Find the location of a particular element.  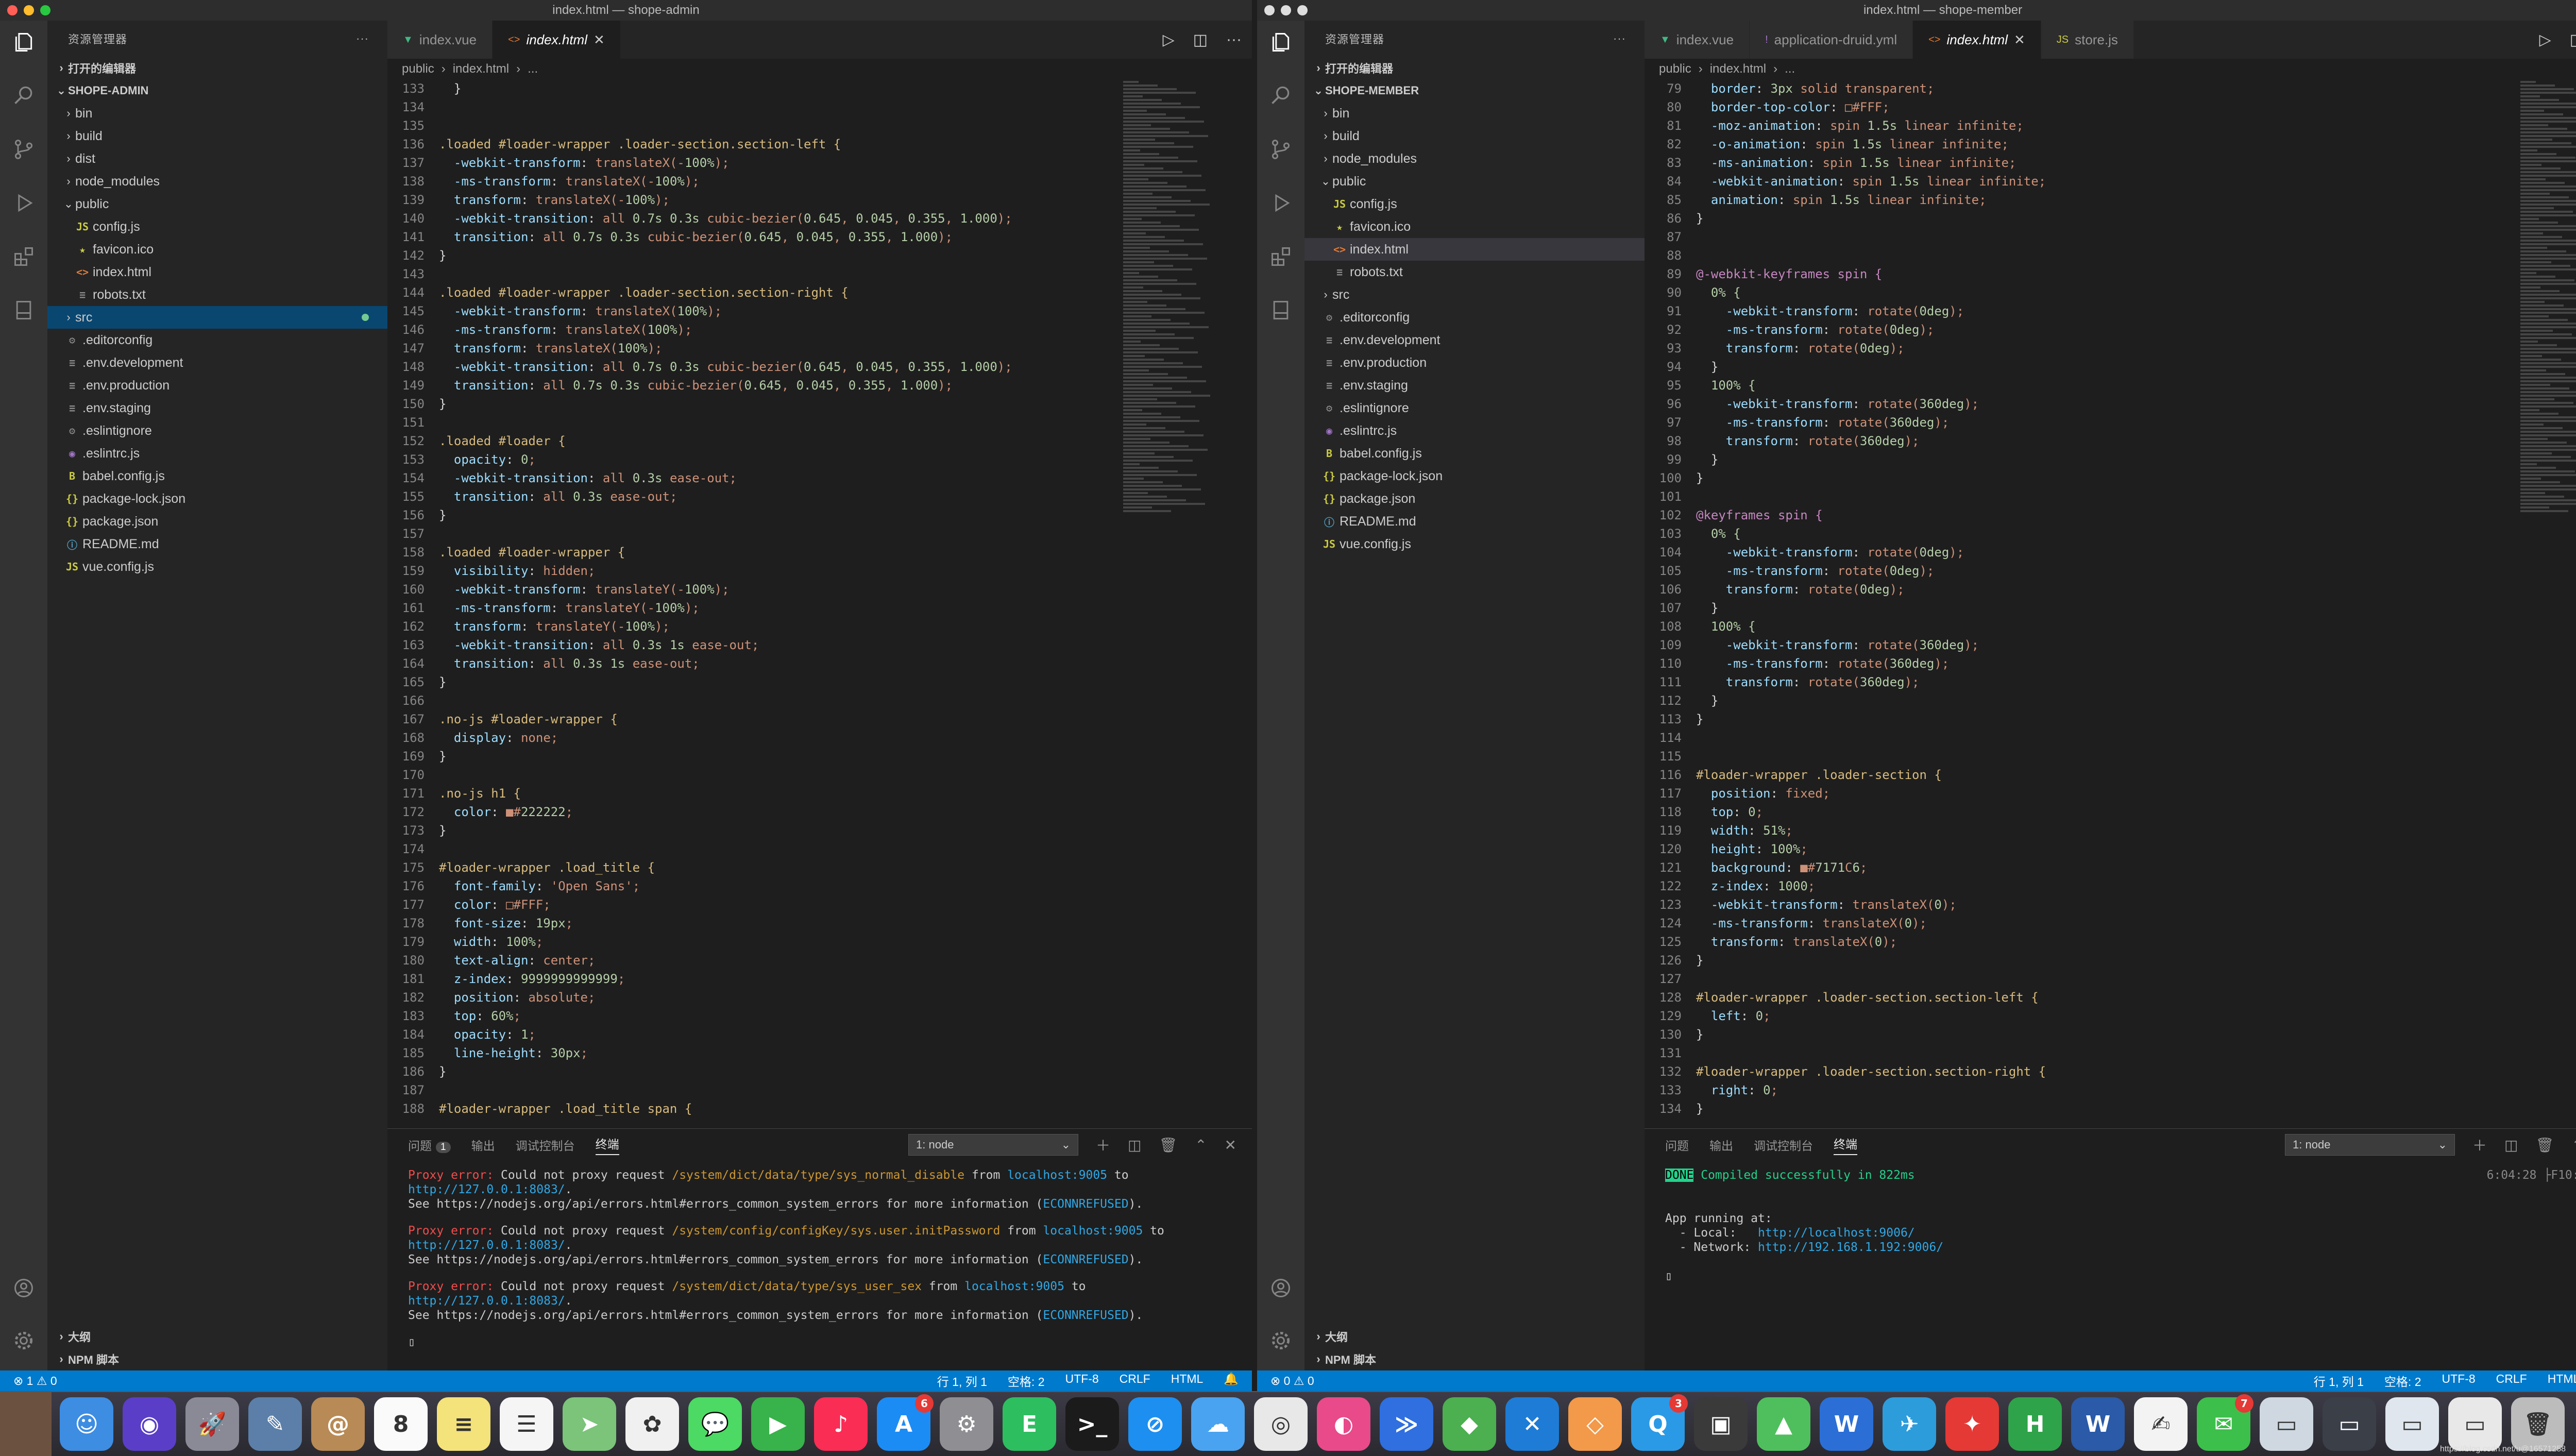

minimize-window-button is located at coordinates (1286, 10).